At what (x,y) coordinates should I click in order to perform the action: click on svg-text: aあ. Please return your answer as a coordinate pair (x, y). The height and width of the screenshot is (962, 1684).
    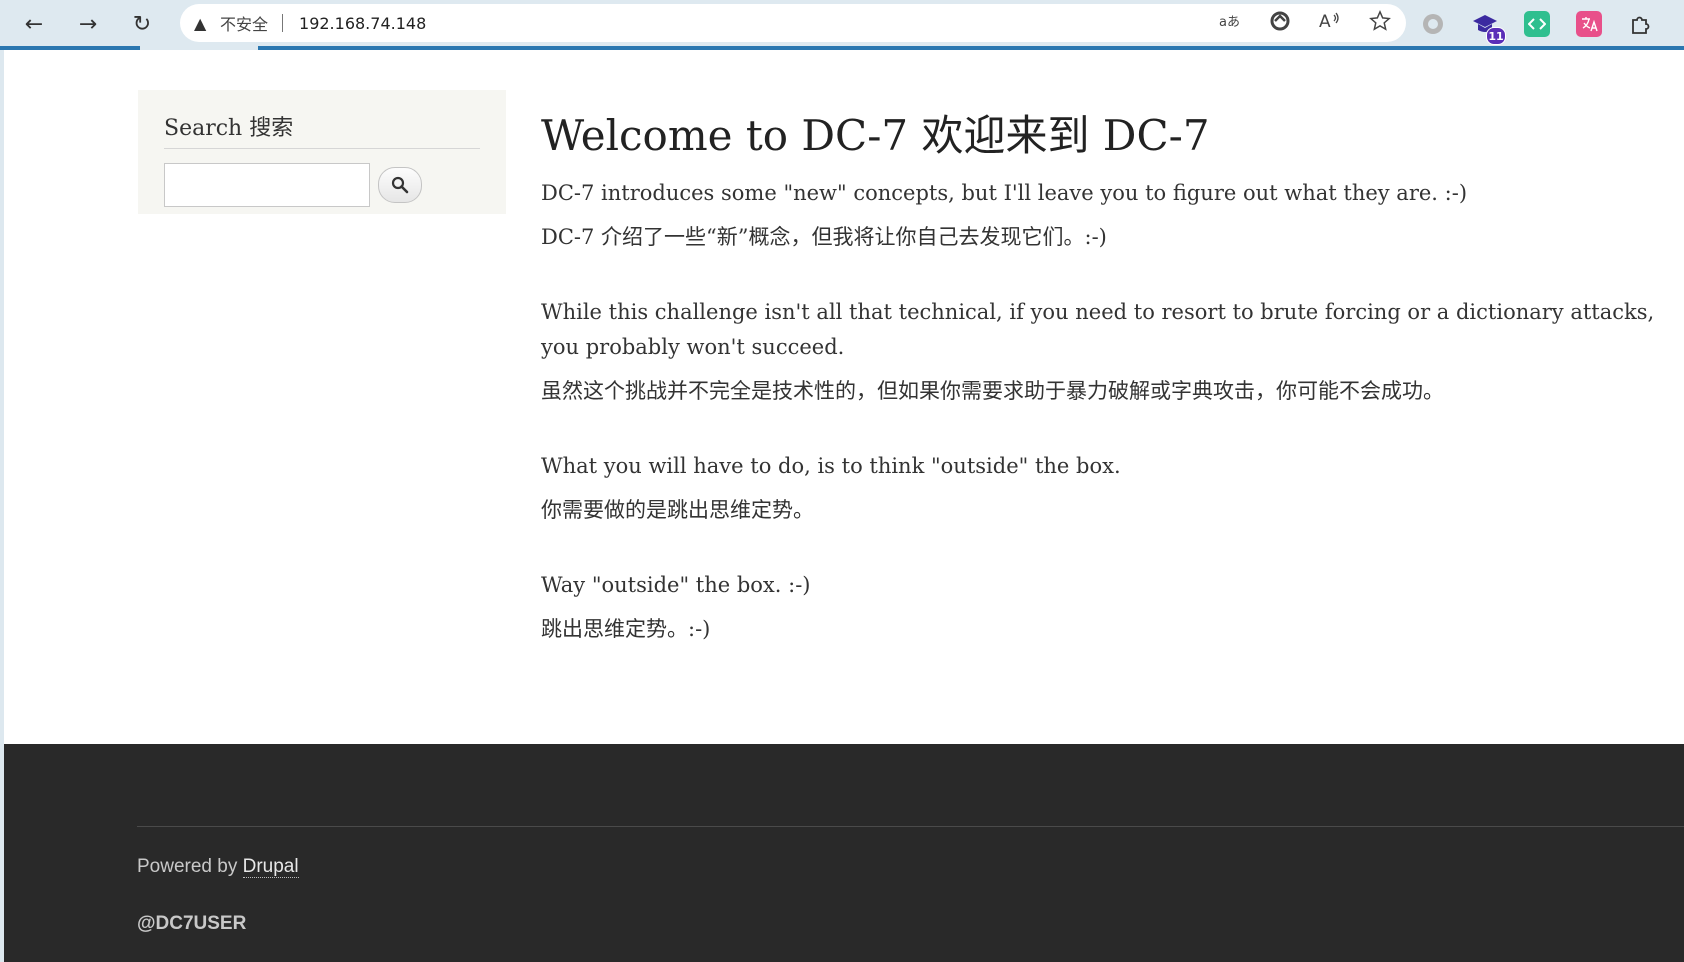
    Looking at the image, I should click on (1229, 22).